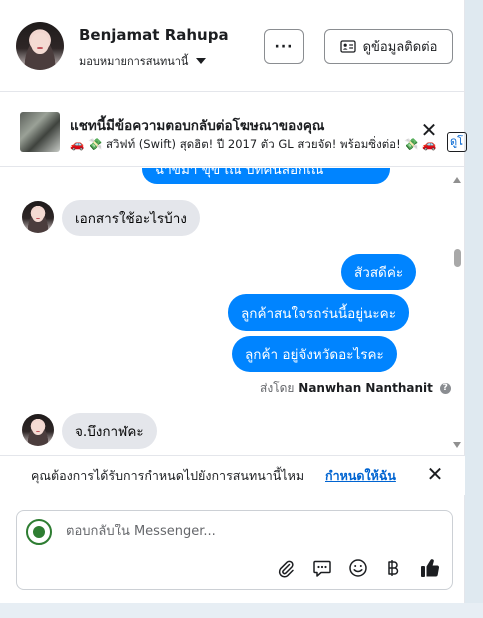 The height and width of the screenshot is (618, 483). Describe the element at coordinates (365, 388) in the screenshot. I see `sender-name: Nanwhan Nanthanit` at that location.